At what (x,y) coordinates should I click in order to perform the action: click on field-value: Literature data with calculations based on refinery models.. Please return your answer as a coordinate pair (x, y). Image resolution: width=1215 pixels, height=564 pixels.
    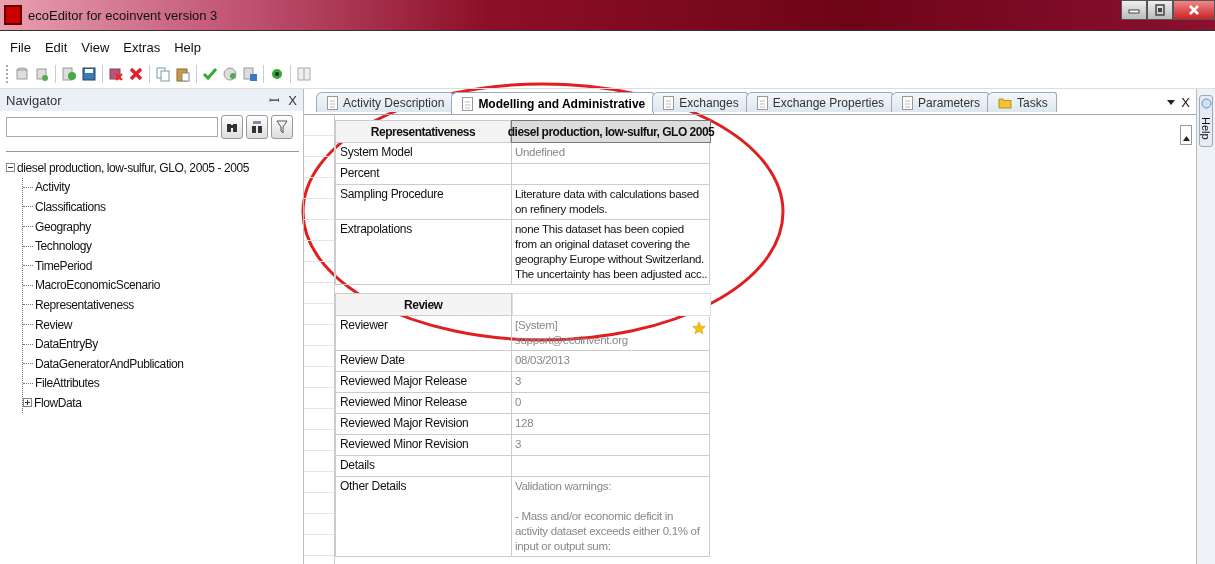
    Looking at the image, I should click on (611, 202).